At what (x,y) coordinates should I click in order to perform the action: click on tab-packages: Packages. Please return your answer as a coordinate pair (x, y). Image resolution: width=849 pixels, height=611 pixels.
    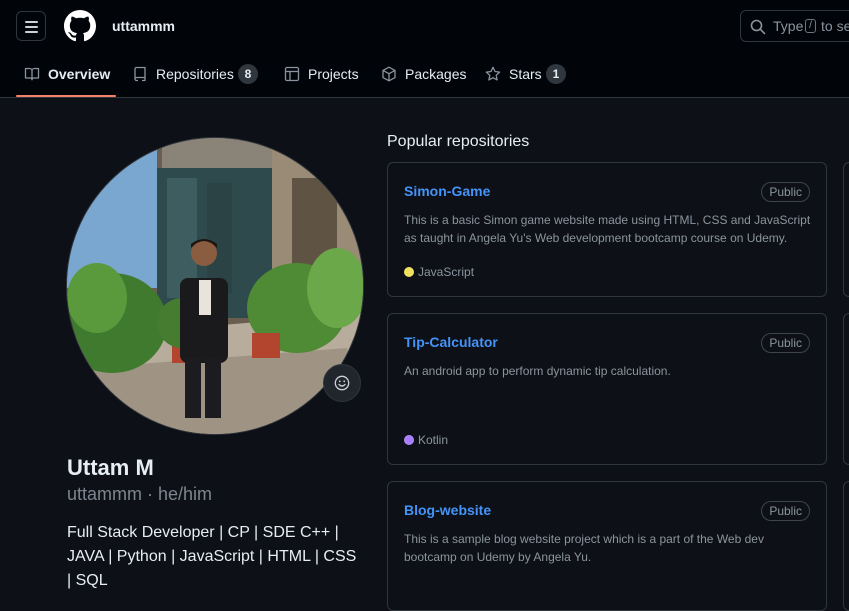
    Looking at the image, I should click on (424, 74).